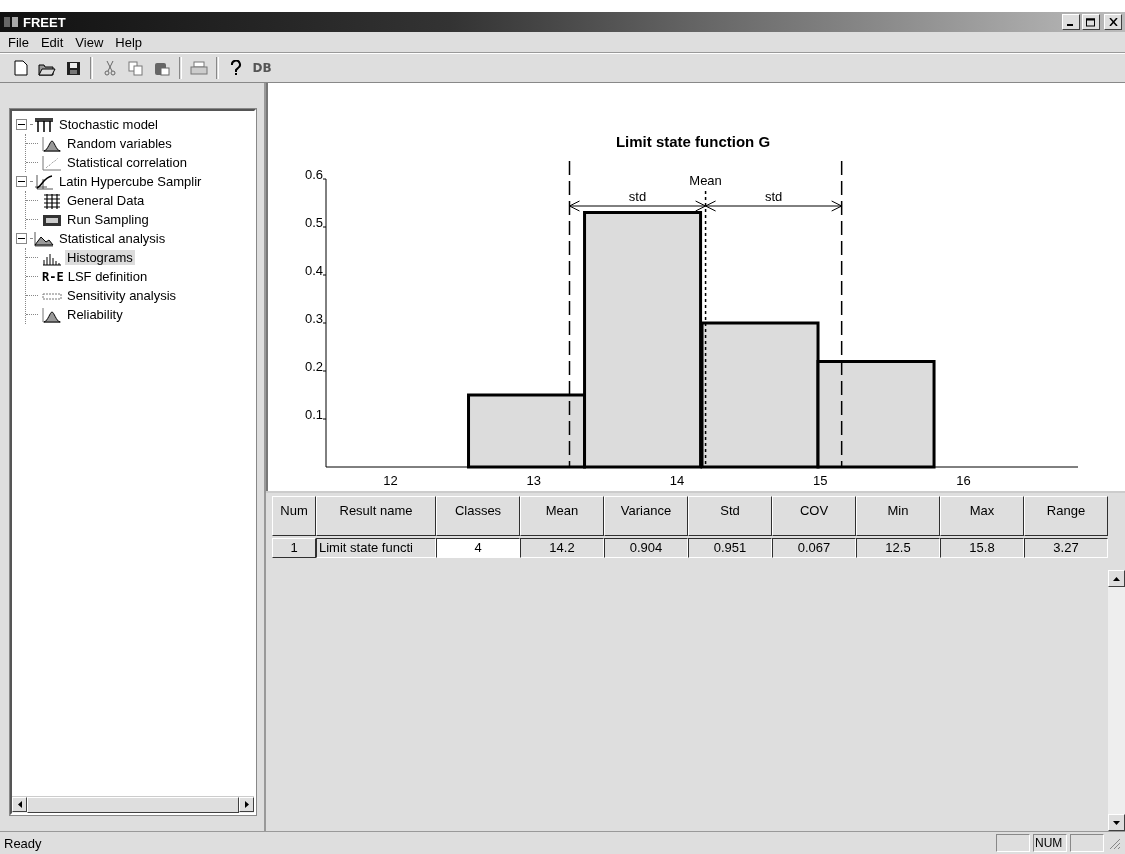 The image size is (1125, 854). Describe the element at coordinates (294, 516) in the screenshot. I see `column-header: Num` at that location.